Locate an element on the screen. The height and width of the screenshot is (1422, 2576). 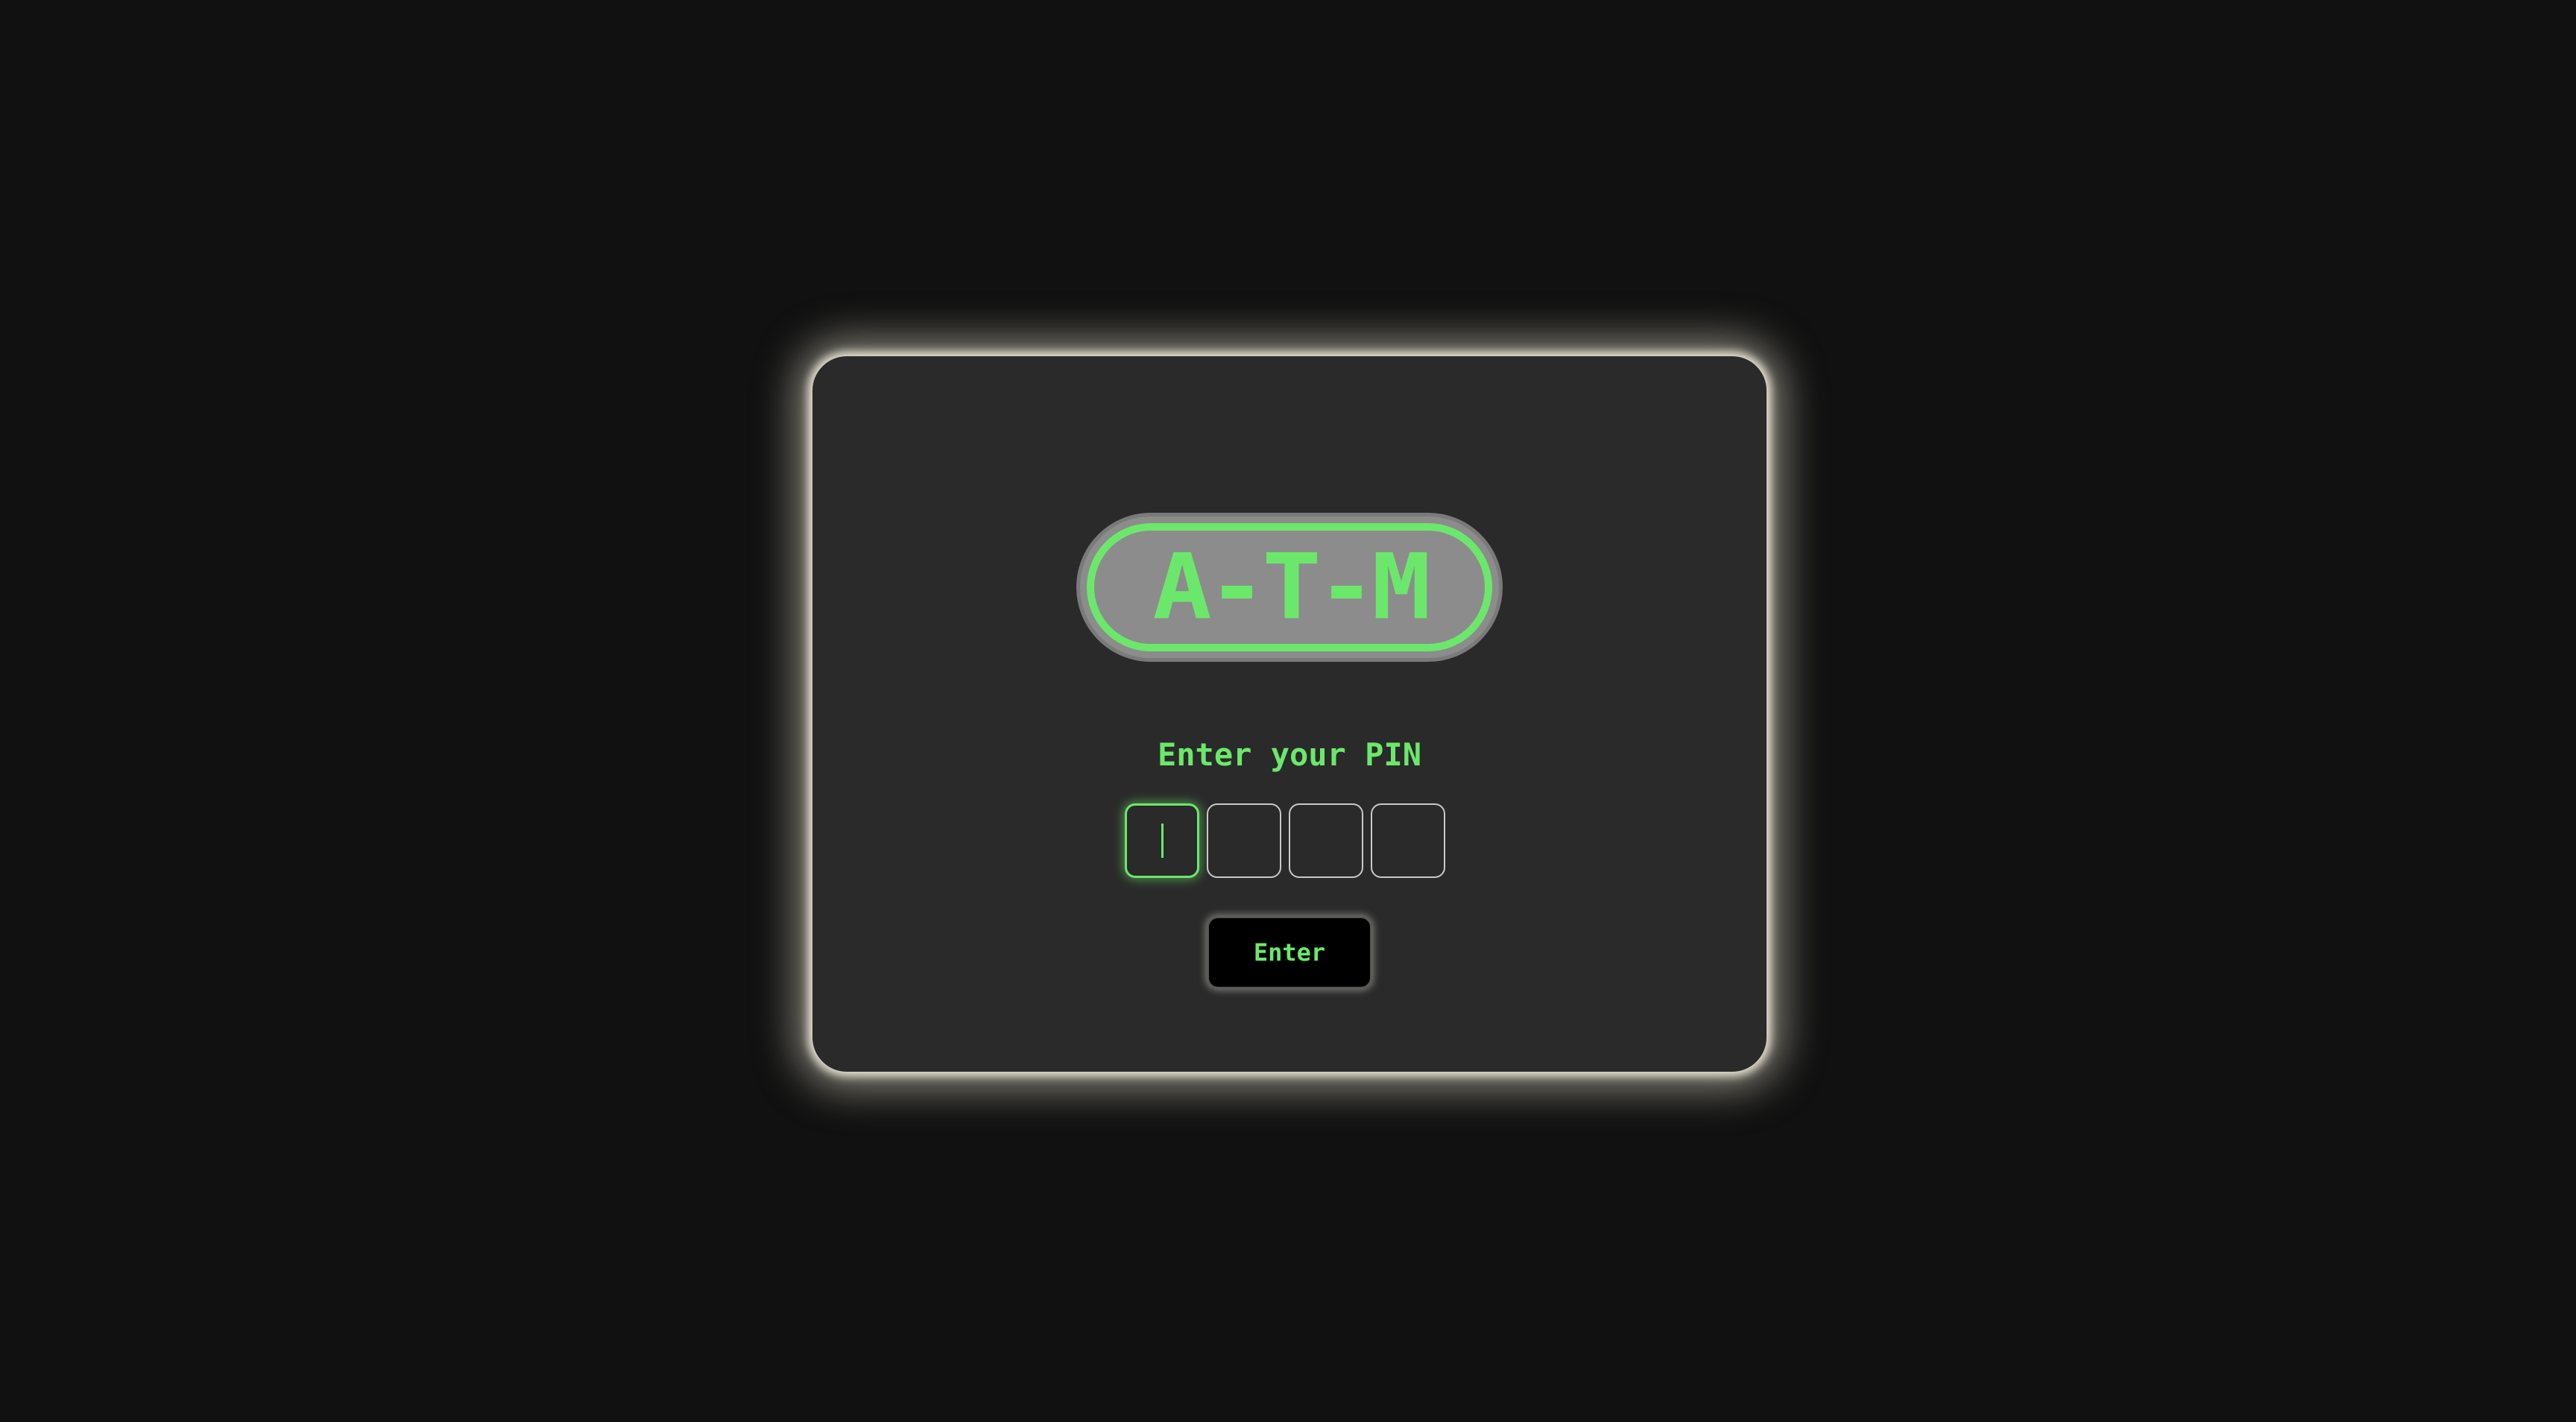
pin-digit-1-input is located at coordinates (1162, 840).